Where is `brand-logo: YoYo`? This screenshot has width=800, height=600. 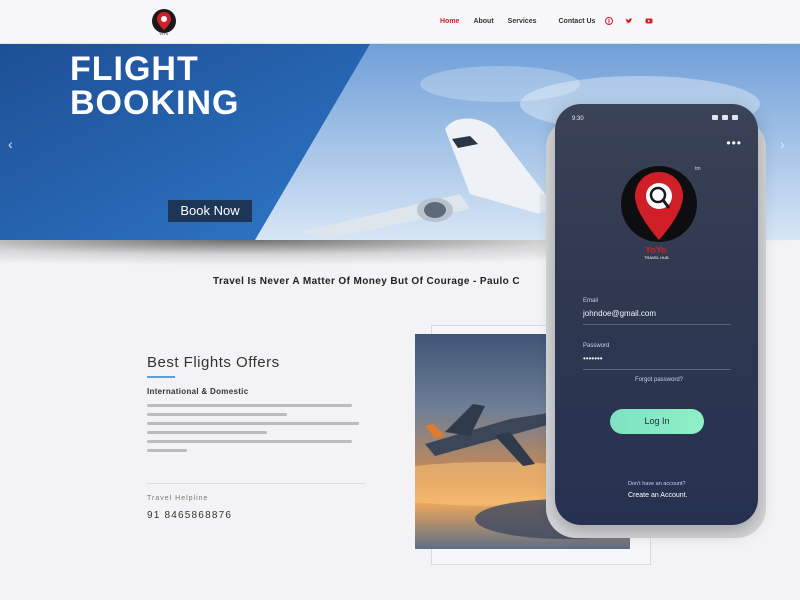
brand-logo: YoYo is located at coordinates (164, 22).